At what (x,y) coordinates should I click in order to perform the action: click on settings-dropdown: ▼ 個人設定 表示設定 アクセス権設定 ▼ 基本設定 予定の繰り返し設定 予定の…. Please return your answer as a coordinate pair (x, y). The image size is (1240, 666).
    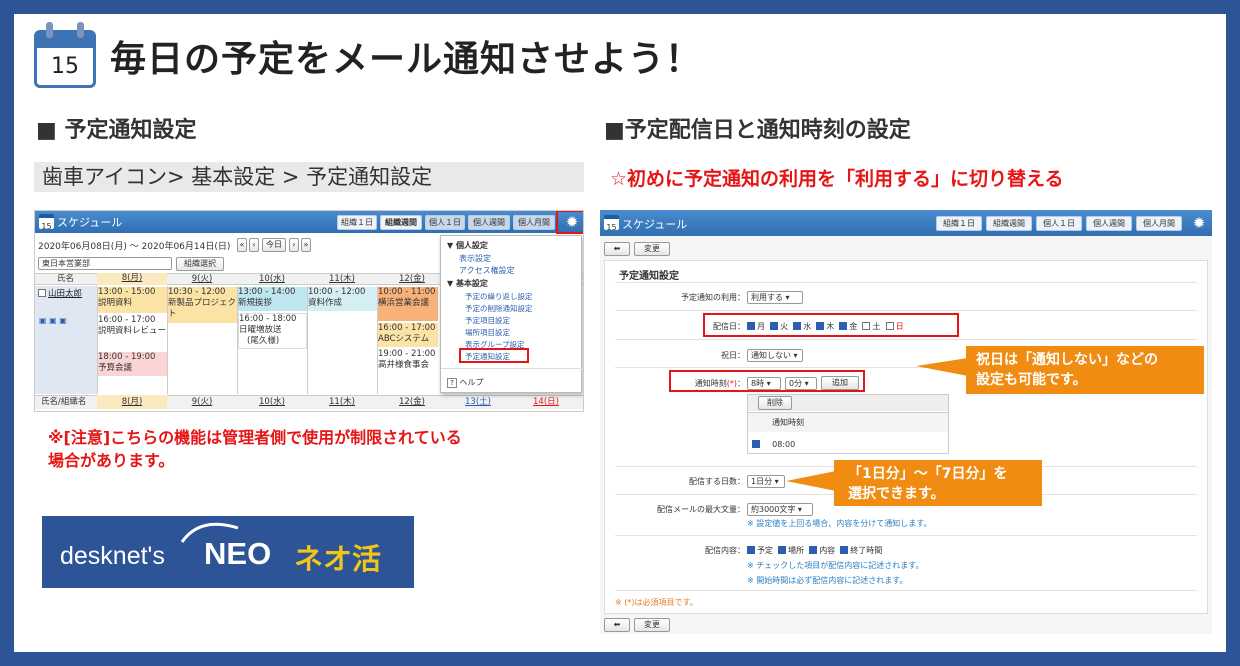
    Looking at the image, I should click on (511, 314).